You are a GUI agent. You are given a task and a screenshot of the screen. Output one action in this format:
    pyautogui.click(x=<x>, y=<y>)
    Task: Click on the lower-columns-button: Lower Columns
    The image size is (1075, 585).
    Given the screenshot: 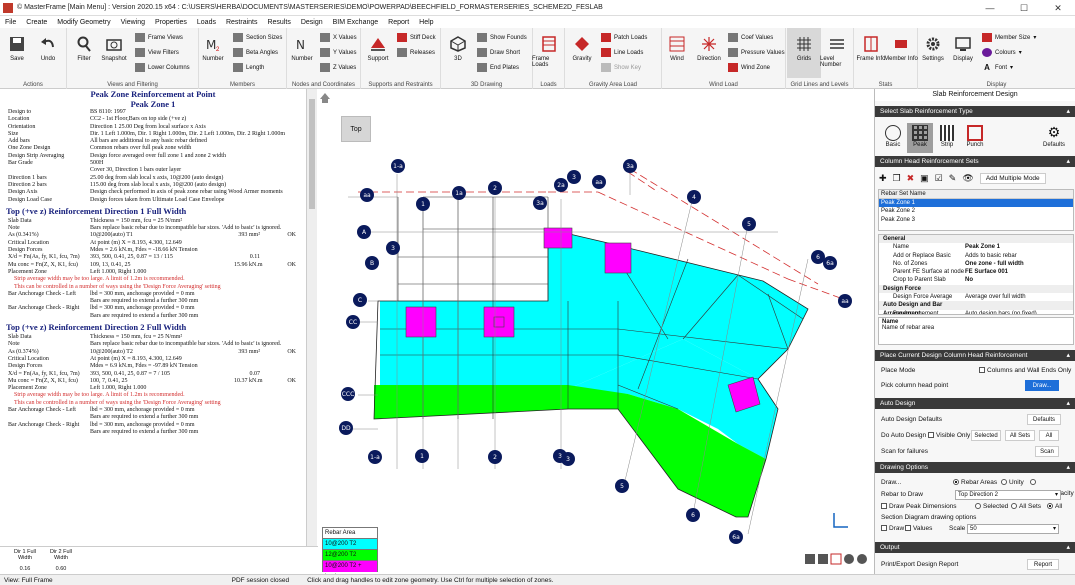 What is the action you would take?
    pyautogui.click(x=162, y=67)
    